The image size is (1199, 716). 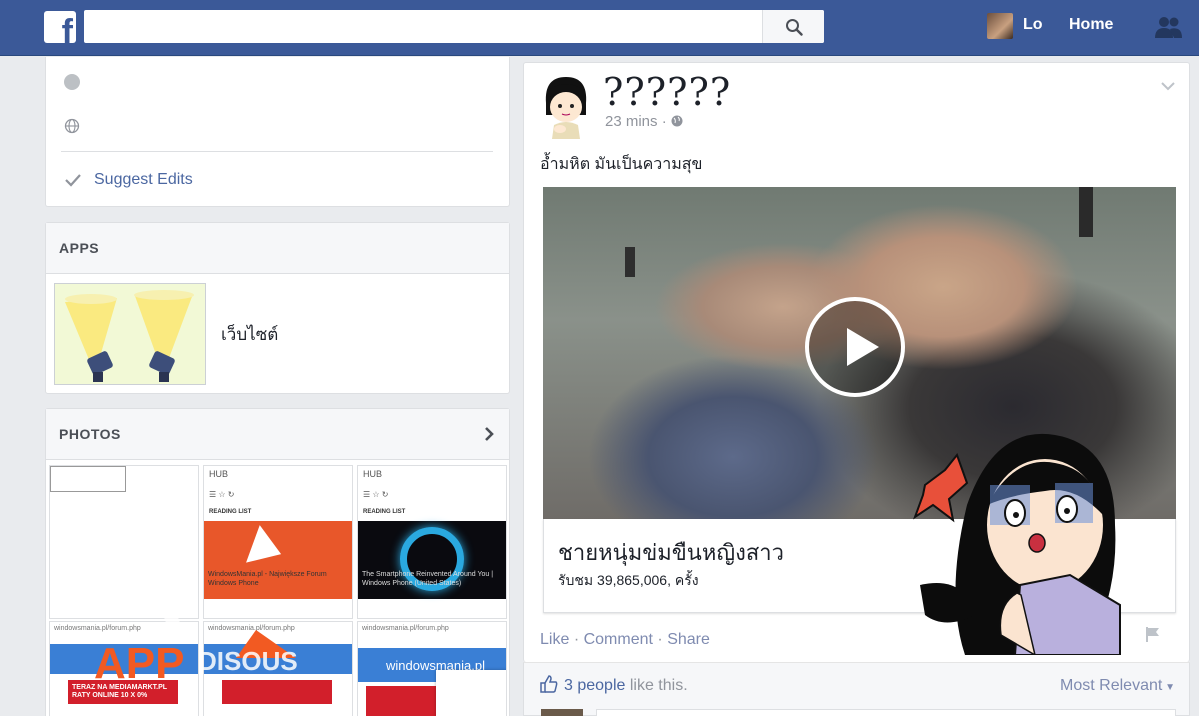 What do you see at coordinates (139, 663) in the screenshot?
I see `svg-text: APP` at bounding box center [139, 663].